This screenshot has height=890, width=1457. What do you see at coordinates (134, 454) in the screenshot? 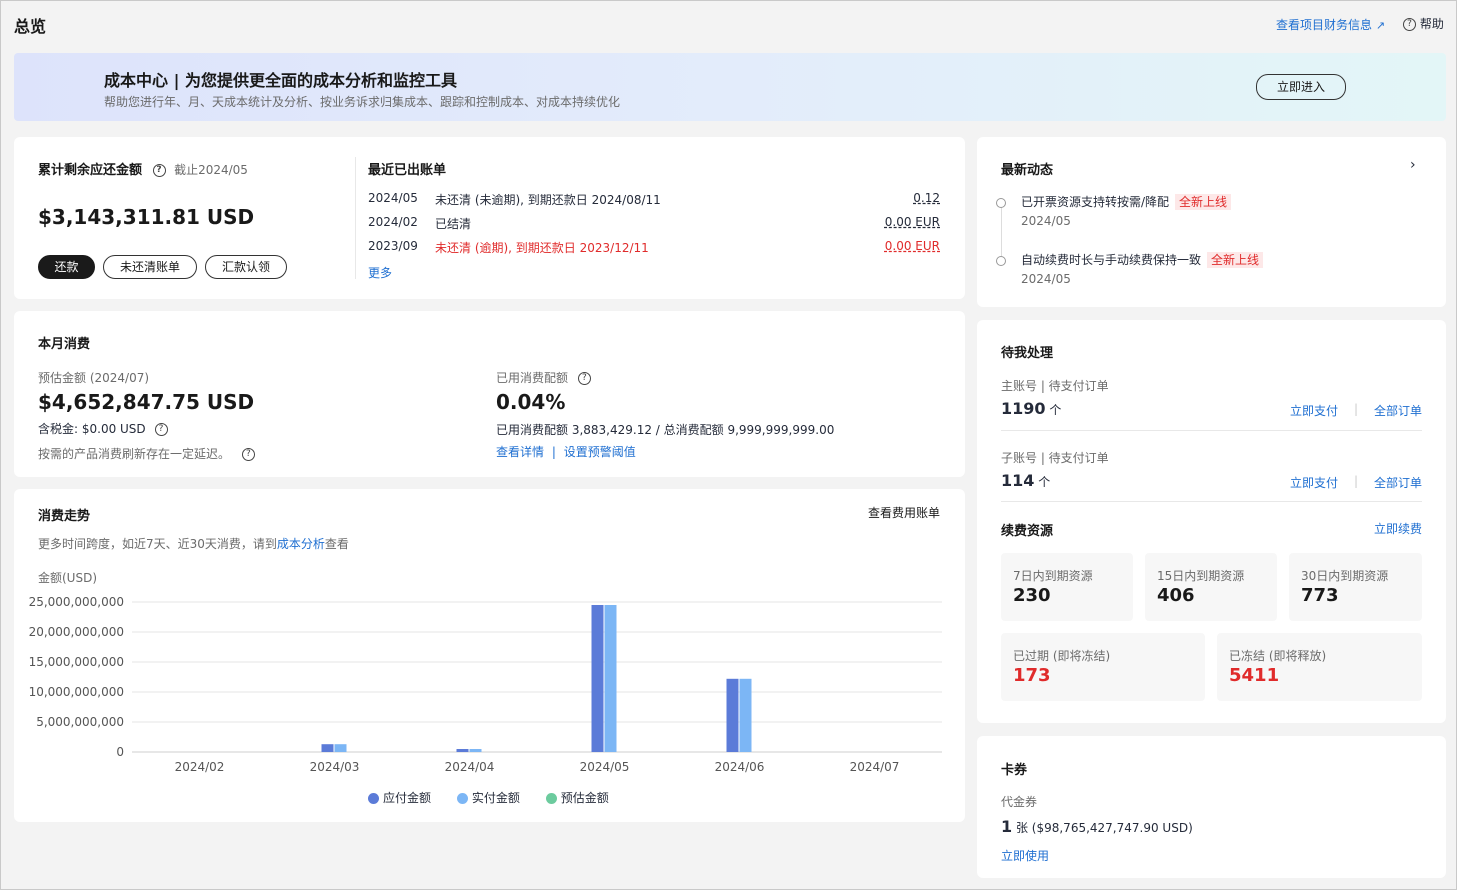
I see `delay-note-text: 按需的产品消费刷新存在一定延迟。` at bounding box center [134, 454].